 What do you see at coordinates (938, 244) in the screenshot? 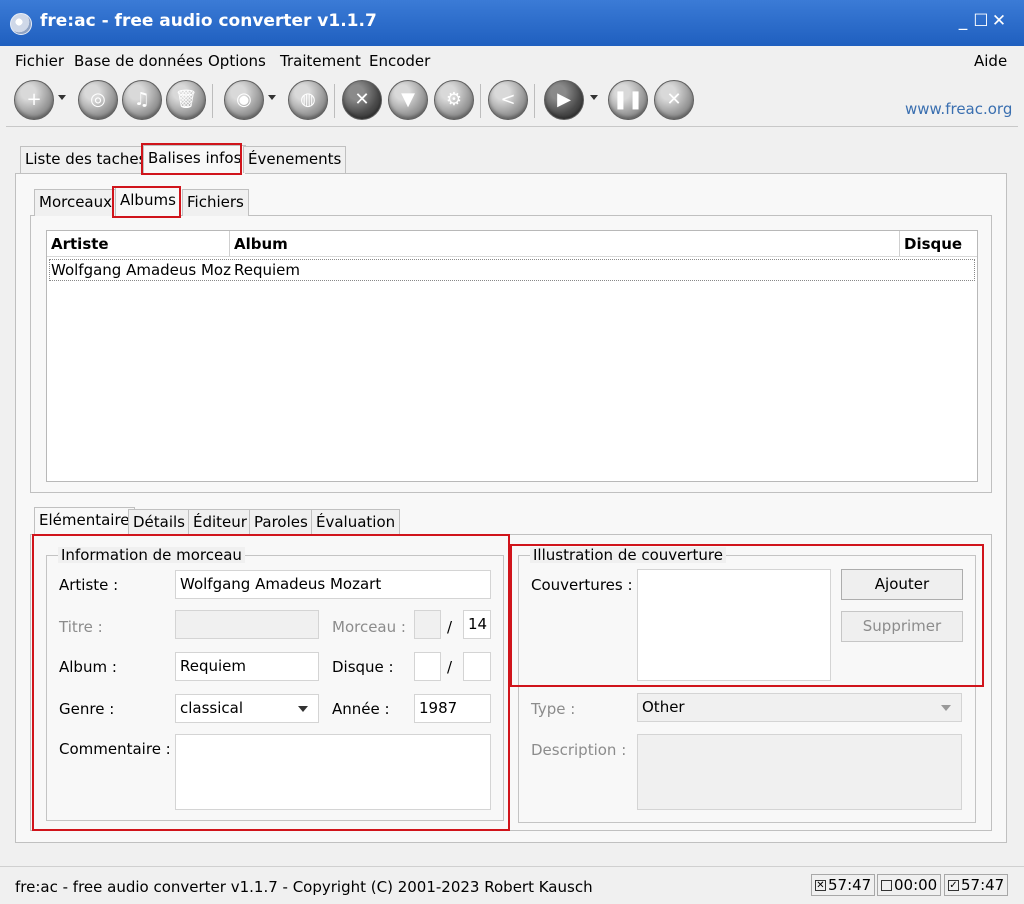
I see `column-header-disque: Disque` at bounding box center [938, 244].